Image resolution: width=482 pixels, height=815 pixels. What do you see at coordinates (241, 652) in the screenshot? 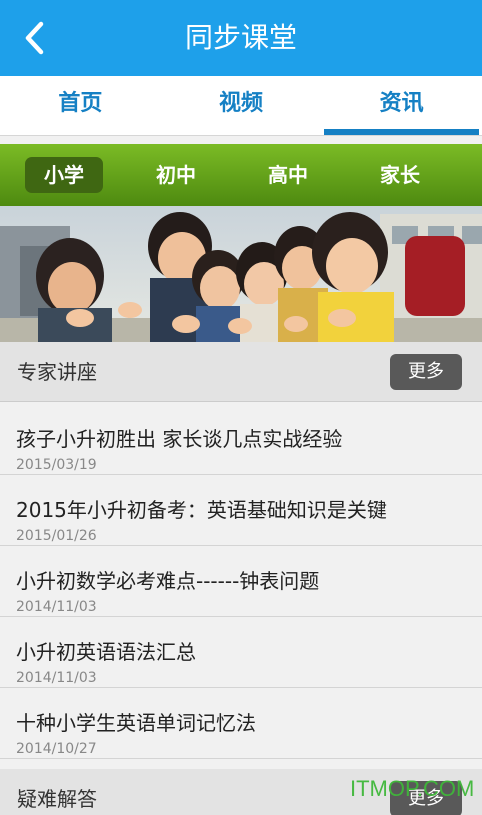
I see `list-item: 小升初英语语法汇总 2014/11/03` at bounding box center [241, 652].